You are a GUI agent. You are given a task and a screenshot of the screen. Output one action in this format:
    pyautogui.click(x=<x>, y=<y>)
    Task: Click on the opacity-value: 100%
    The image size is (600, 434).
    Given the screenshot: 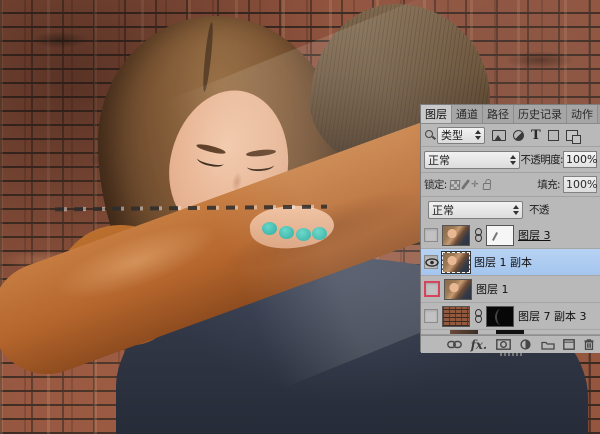 What is the action you would take?
    pyautogui.click(x=582, y=159)
    